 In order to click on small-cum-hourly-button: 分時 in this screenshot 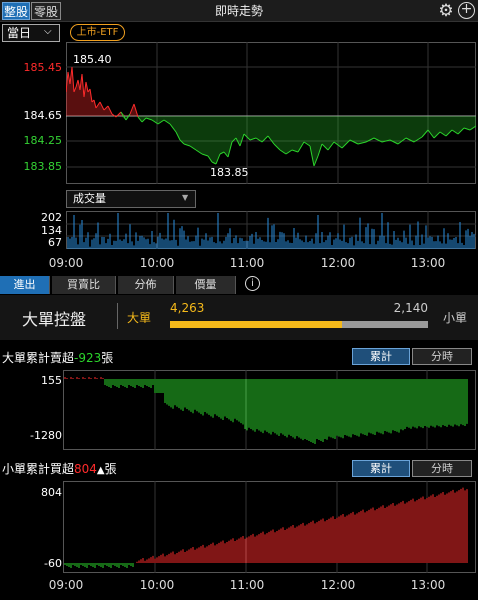, I will do `click(442, 468)`.